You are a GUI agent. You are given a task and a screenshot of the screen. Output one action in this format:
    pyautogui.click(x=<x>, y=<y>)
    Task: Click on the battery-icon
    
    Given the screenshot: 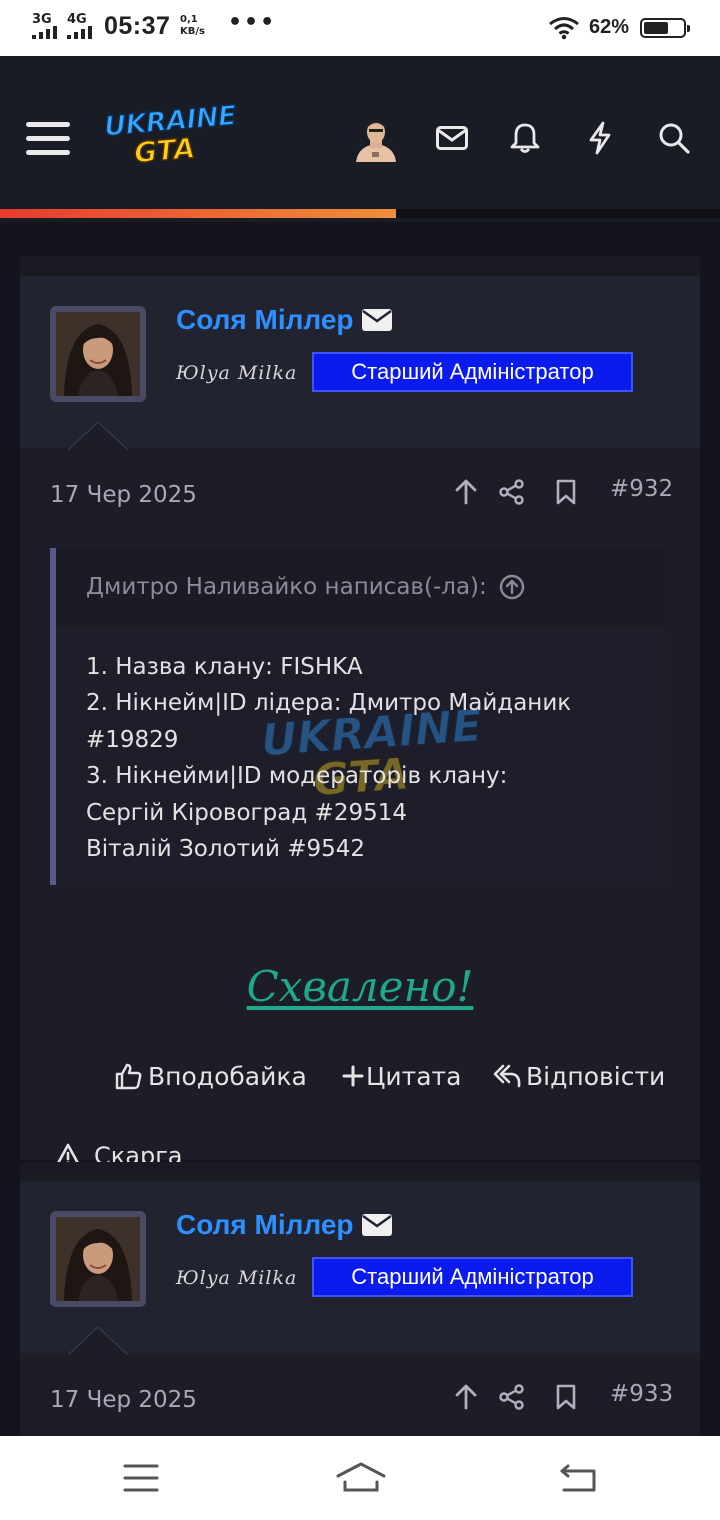 What is the action you would take?
    pyautogui.click(x=665, y=28)
    